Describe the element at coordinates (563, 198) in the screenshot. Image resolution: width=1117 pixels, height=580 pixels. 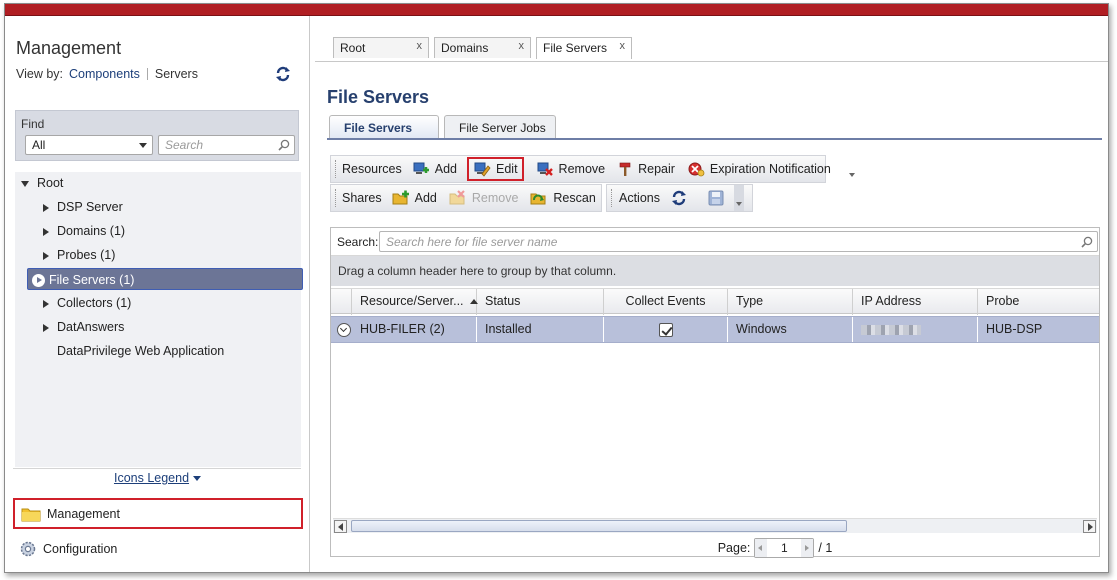
I see `rescan-button: Rescan` at that location.